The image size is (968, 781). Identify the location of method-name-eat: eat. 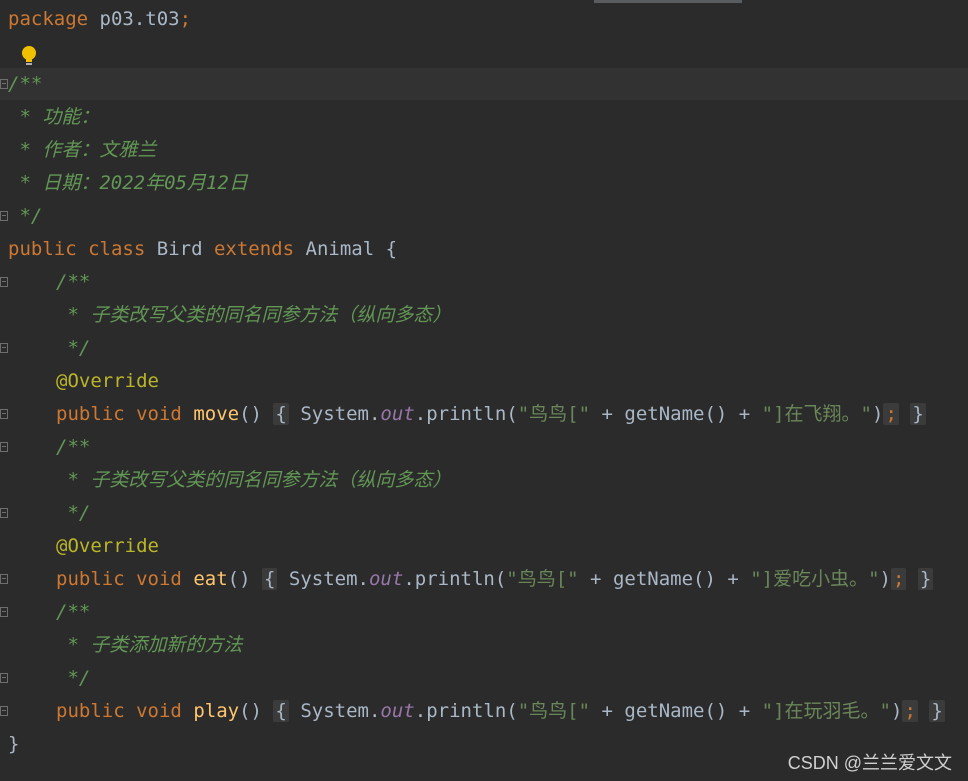
(210, 579).